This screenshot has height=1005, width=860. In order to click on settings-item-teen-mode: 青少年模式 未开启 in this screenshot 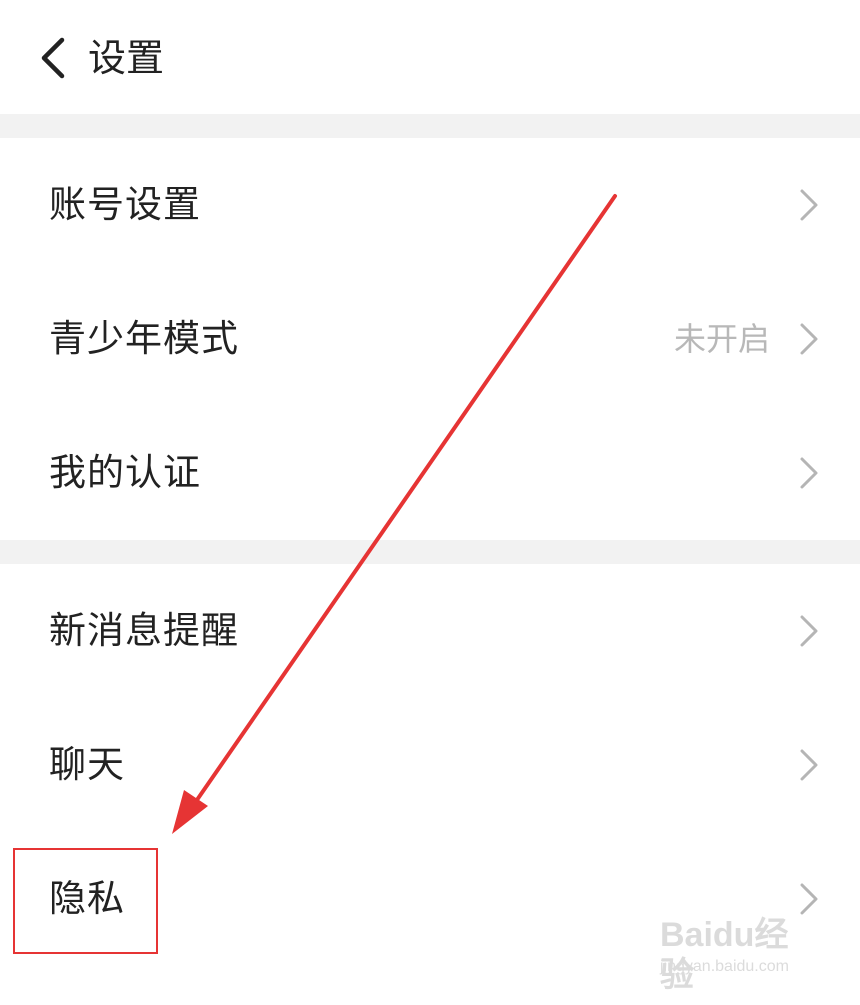, I will do `click(430, 339)`.